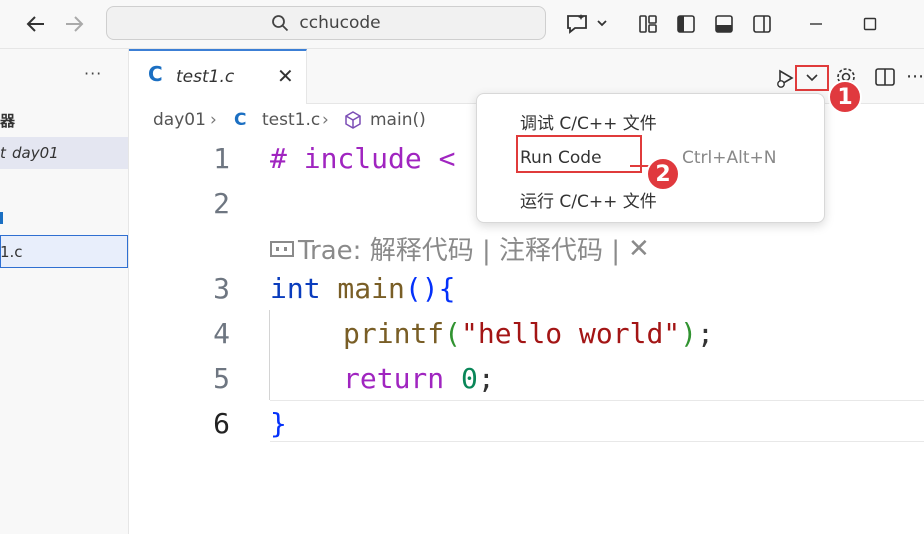 The width and height of the screenshot is (924, 534). What do you see at coordinates (438, 158) in the screenshot?
I see `code-token: <` at bounding box center [438, 158].